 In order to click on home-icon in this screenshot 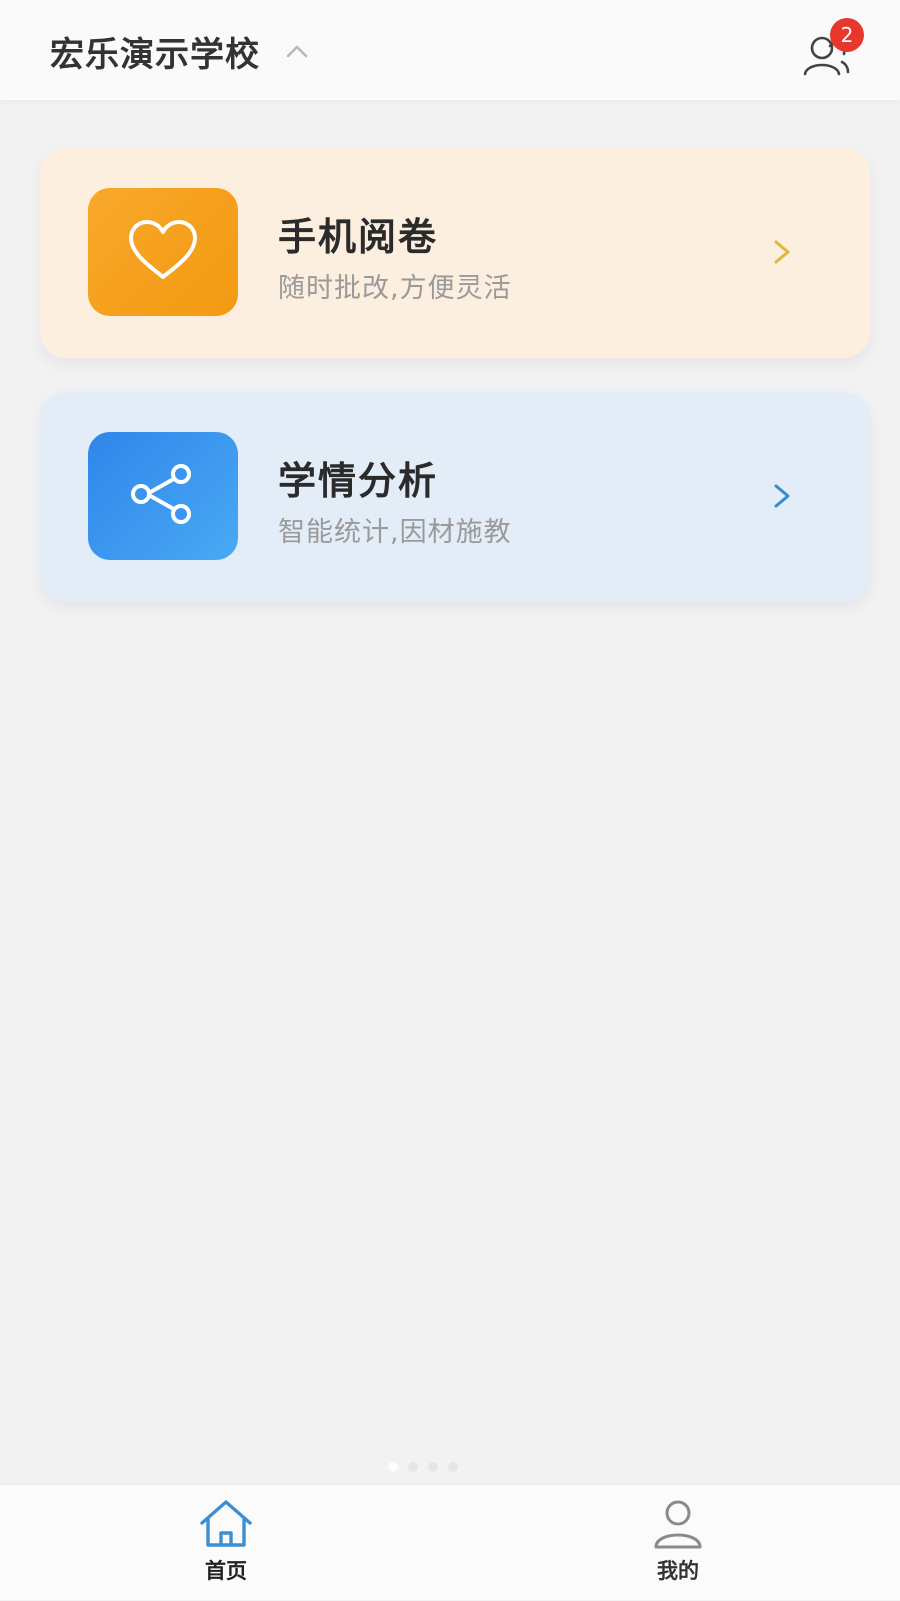, I will do `click(226, 1524)`.